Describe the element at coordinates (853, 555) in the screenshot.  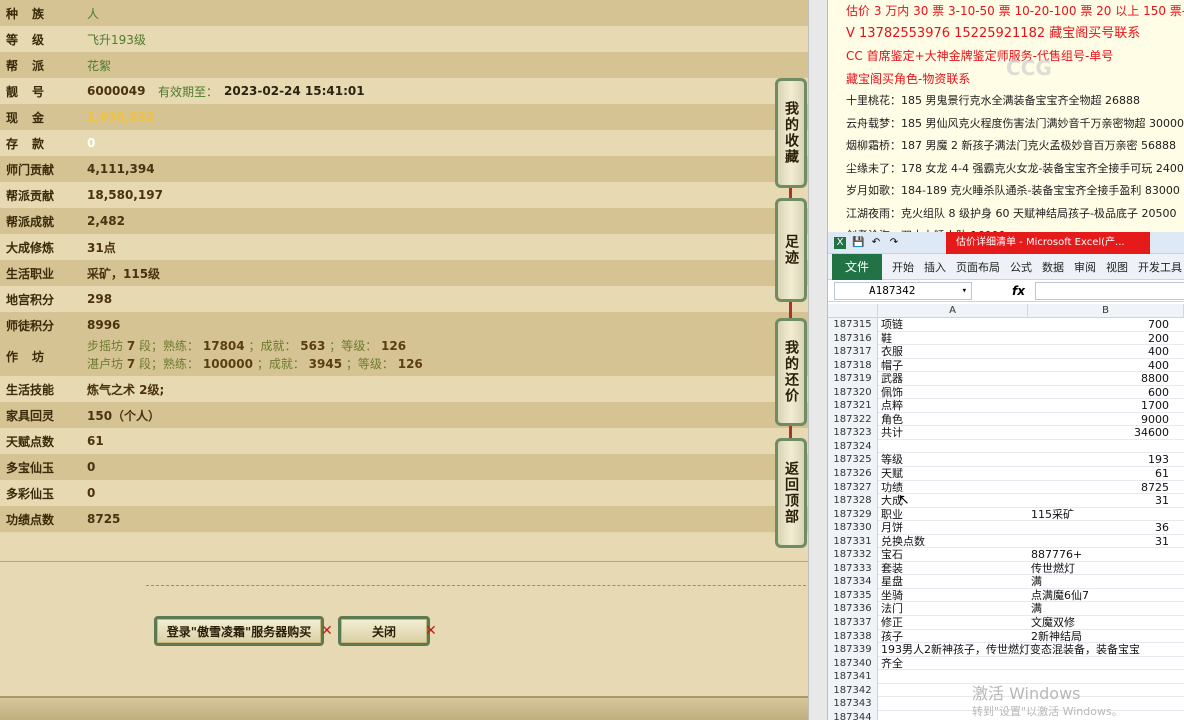
I see `row-number: 187332` at that location.